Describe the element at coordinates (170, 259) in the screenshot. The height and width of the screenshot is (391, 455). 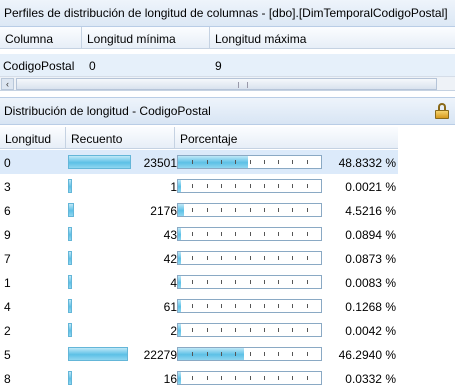
I see `cell-recuento: 42` at that location.